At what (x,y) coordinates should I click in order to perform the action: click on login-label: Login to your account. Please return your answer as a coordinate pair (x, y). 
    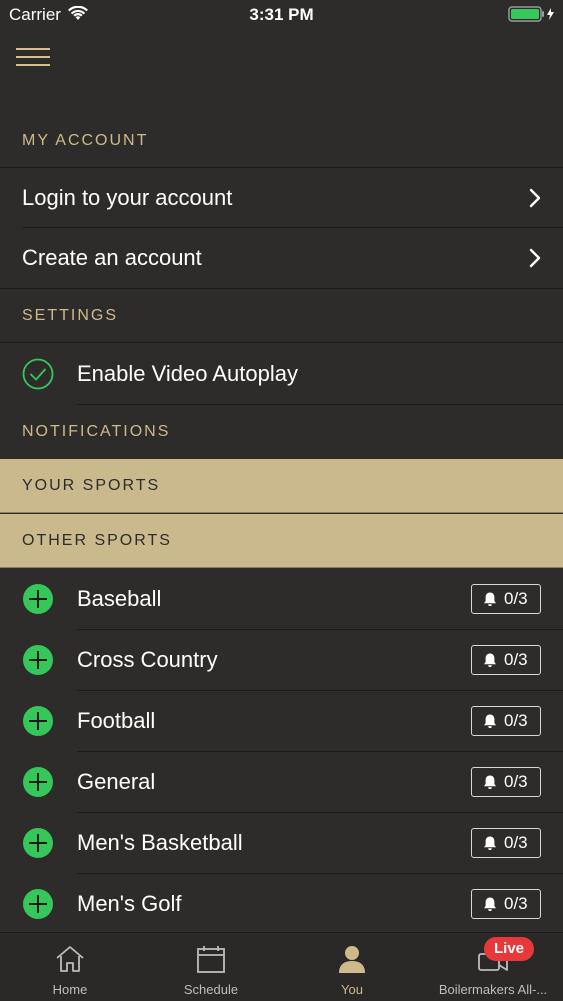
    Looking at the image, I should click on (127, 197).